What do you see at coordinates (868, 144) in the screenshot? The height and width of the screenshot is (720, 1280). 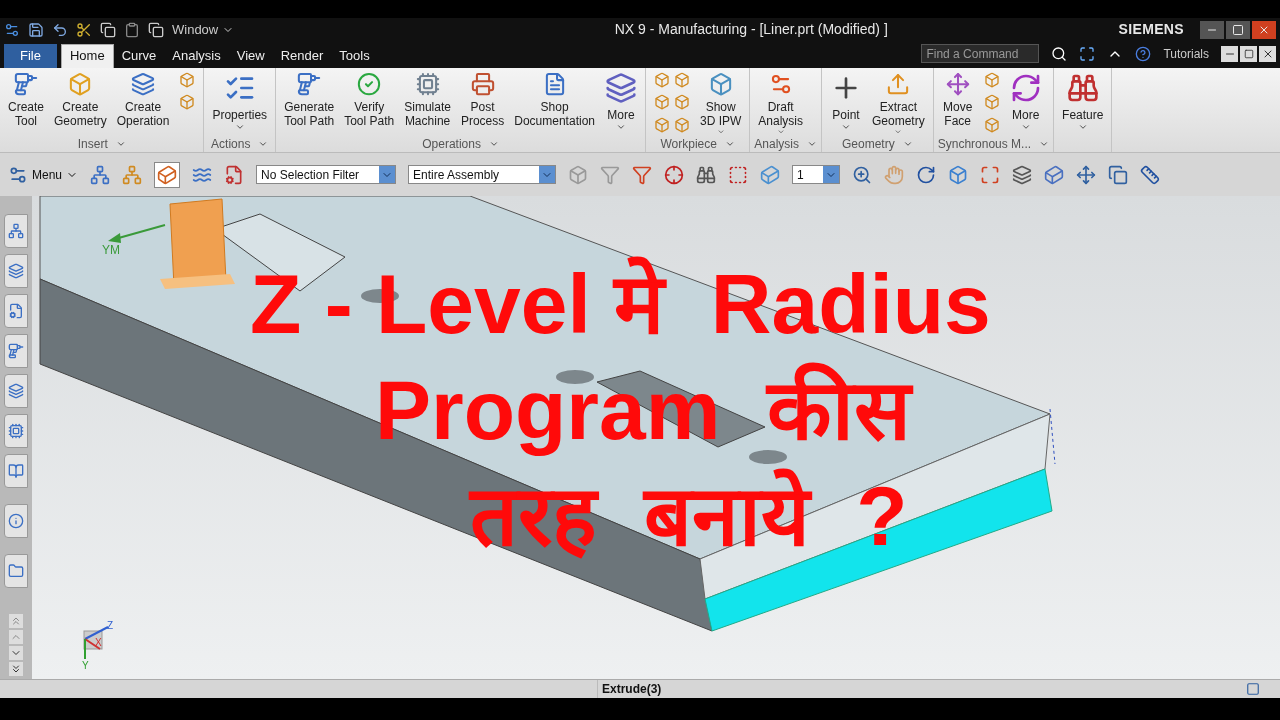 I see `group-label: Geometry` at bounding box center [868, 144].